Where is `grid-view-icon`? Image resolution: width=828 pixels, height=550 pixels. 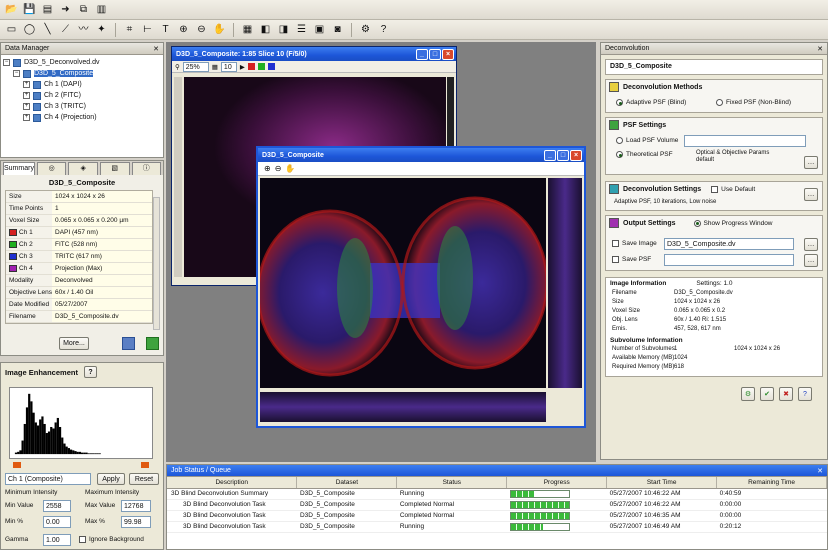
grid-view-icon is located at coordinates (128, 343).